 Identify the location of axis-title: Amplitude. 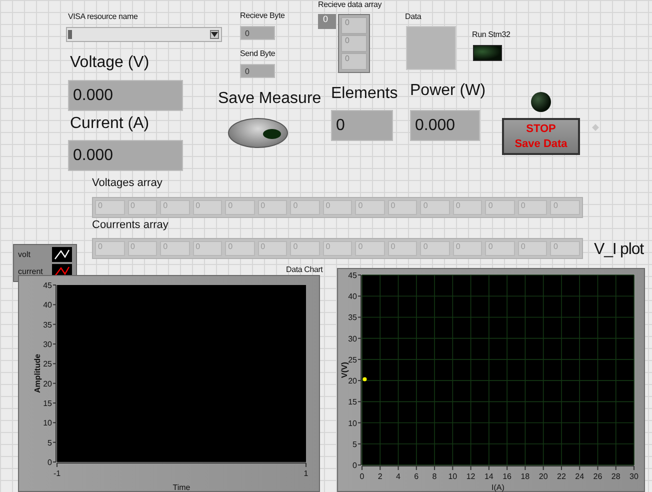
(37, 374).